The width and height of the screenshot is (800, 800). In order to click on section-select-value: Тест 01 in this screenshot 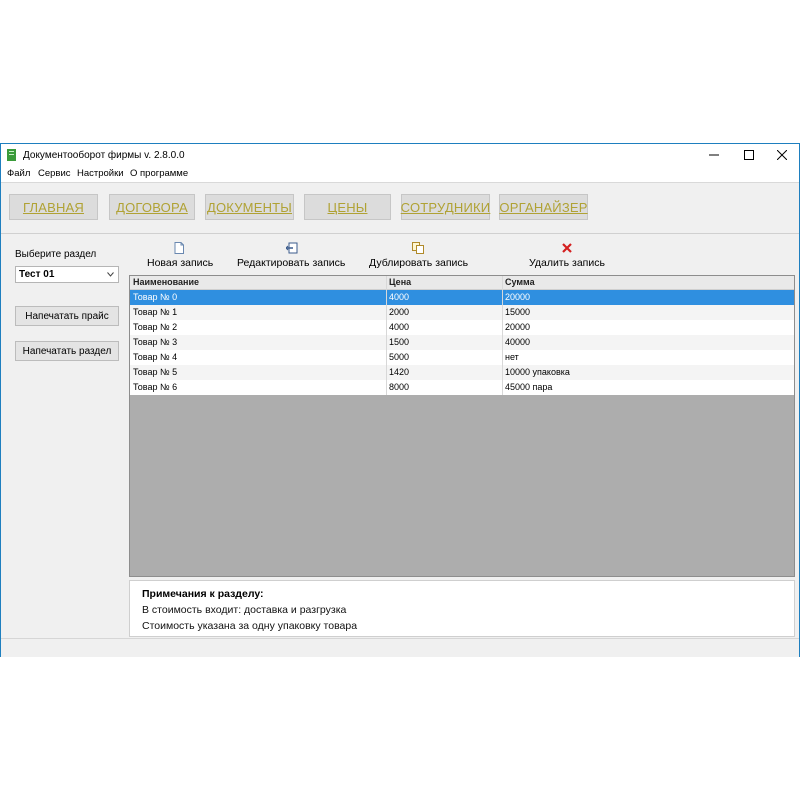, I will do `click(37, 274)`.